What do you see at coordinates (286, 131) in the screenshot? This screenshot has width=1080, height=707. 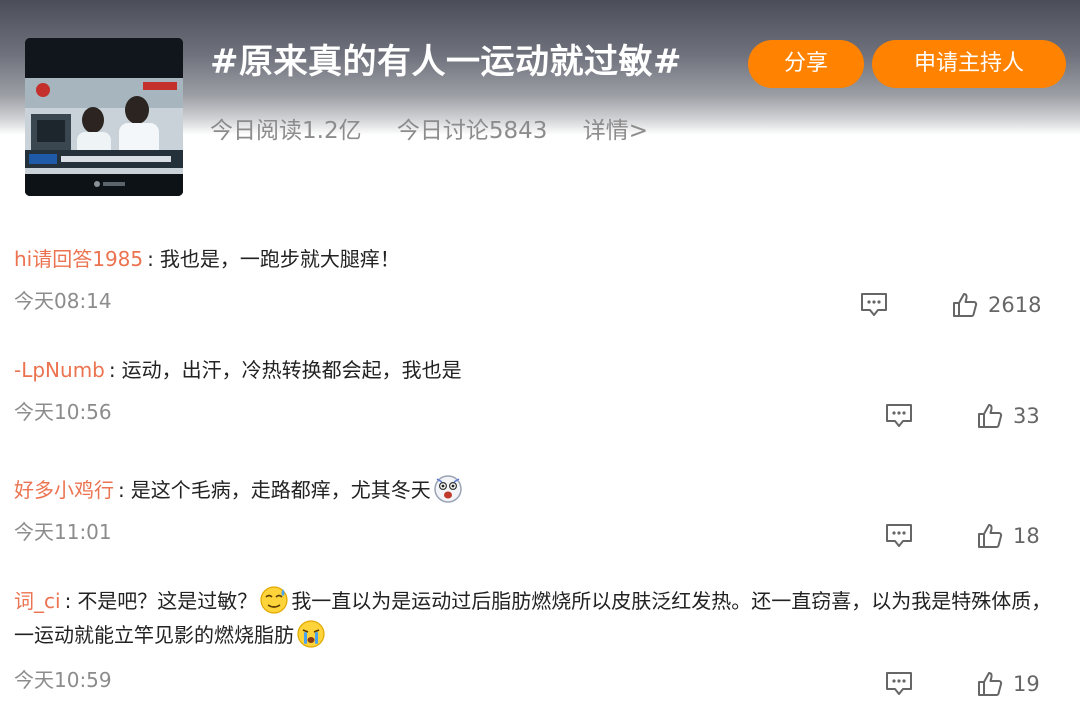 I see `daily-reads: 今日阅读1.2亿` at bounding box center [286, 131].